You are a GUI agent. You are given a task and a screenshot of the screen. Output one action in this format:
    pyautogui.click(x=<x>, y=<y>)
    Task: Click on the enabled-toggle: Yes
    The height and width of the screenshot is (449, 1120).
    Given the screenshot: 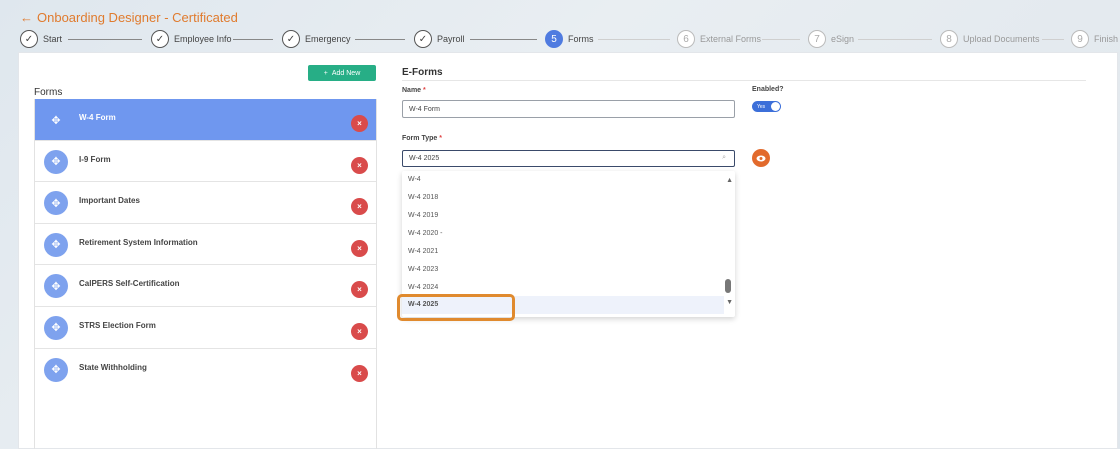 What is the action you would take?
    pyautogui.click(x=766, y=106)
    